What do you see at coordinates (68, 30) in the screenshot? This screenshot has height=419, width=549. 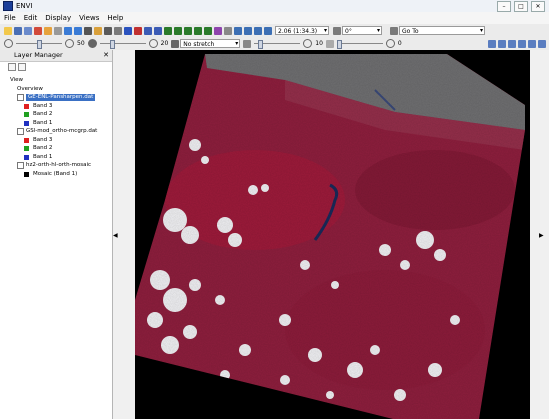 I see `undo-icon` at bounding box center [68, 30].